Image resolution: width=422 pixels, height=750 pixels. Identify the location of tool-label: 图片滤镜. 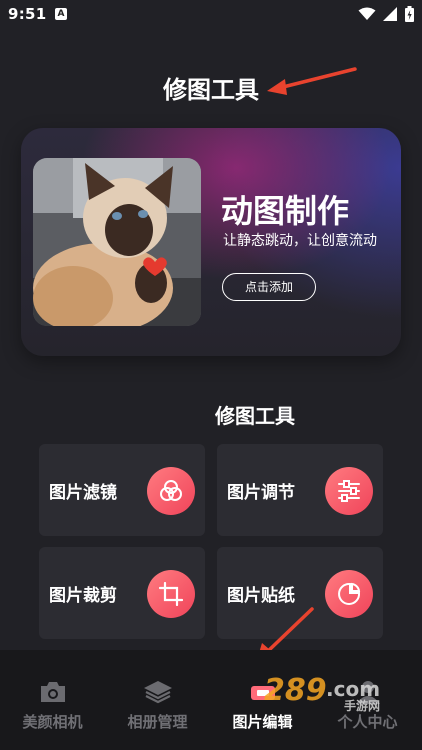
(83, 493).